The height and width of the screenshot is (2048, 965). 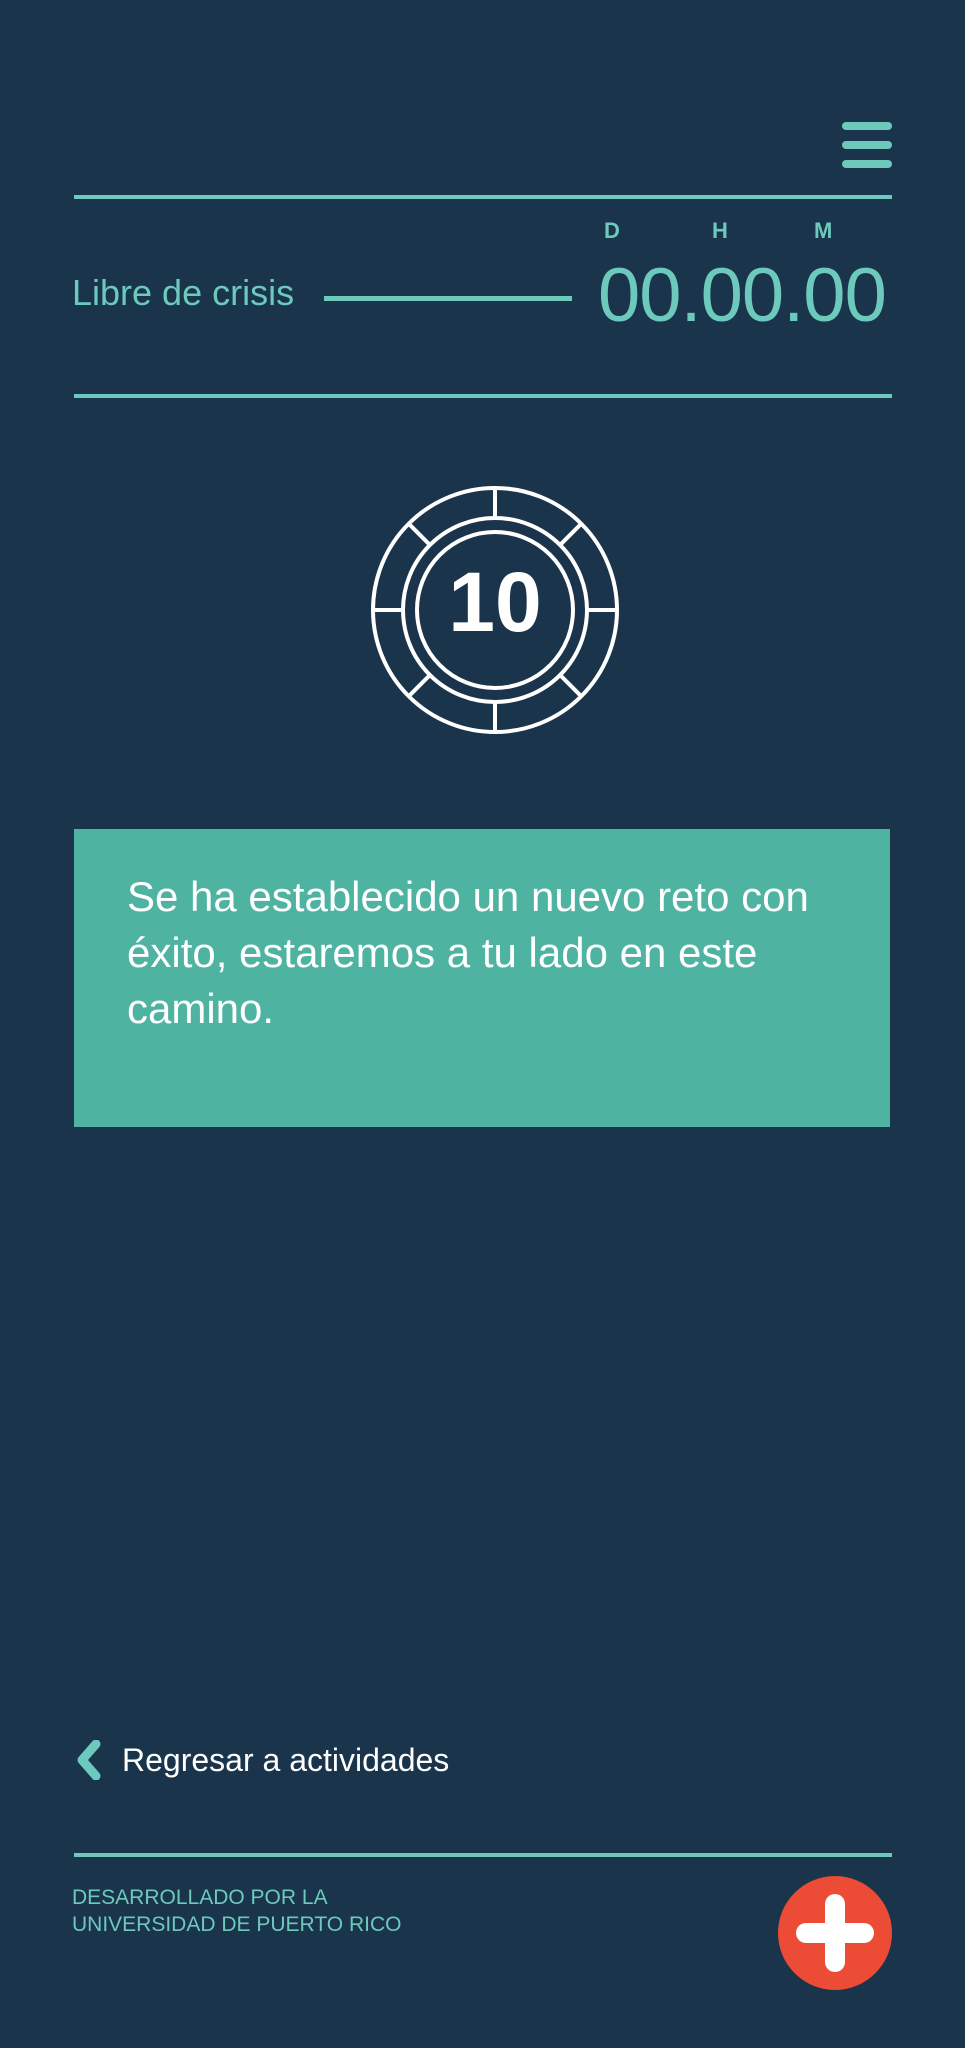 I want to click on crisis-free-label: Libre de crisis, so click(x=183, y=292).